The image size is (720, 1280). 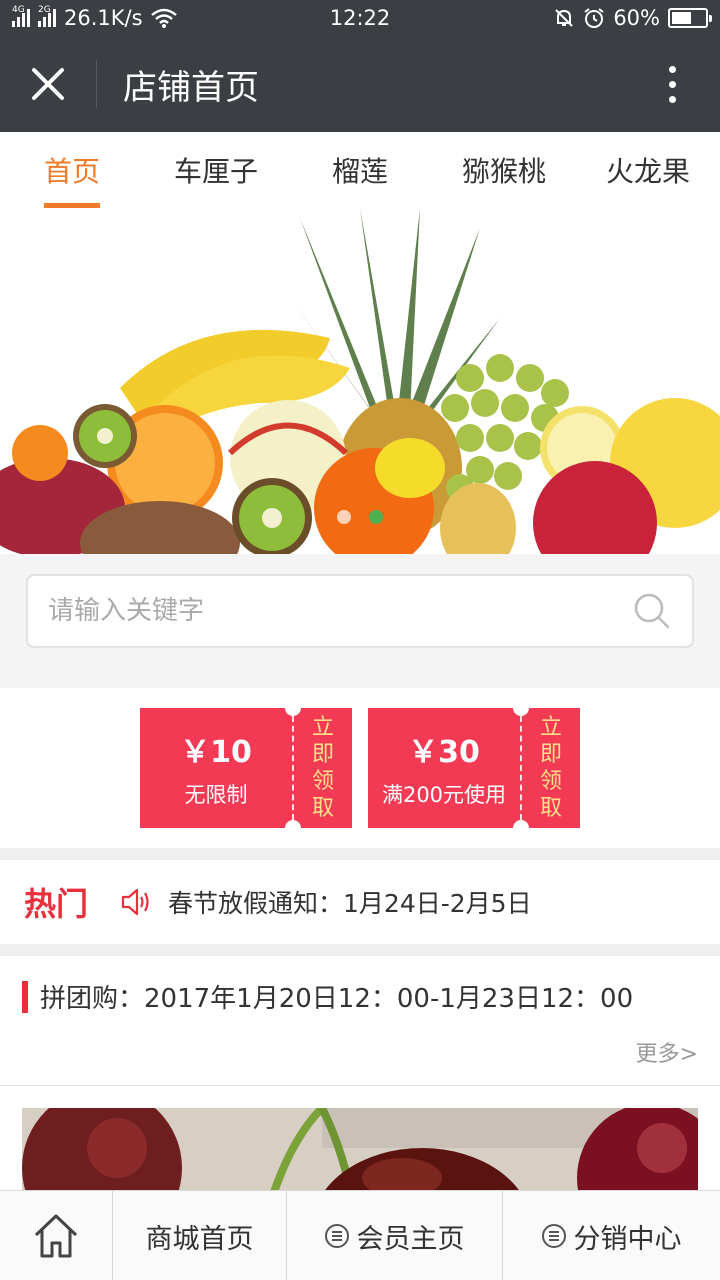 I want to click on network-speed: 26.1K/s, so click(x=103, y=18).